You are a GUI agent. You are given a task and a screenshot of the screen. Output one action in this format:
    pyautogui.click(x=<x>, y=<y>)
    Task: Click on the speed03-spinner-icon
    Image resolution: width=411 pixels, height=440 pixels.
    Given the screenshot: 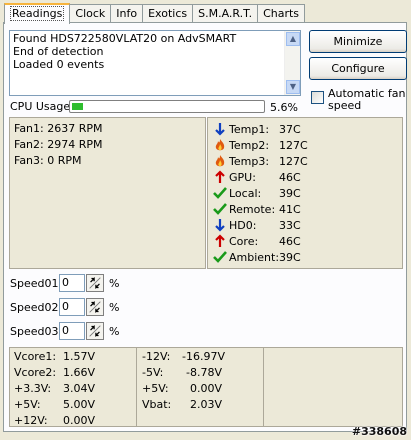 What is the action you would take?
    pyautogui.click(x=95, y=331)
    